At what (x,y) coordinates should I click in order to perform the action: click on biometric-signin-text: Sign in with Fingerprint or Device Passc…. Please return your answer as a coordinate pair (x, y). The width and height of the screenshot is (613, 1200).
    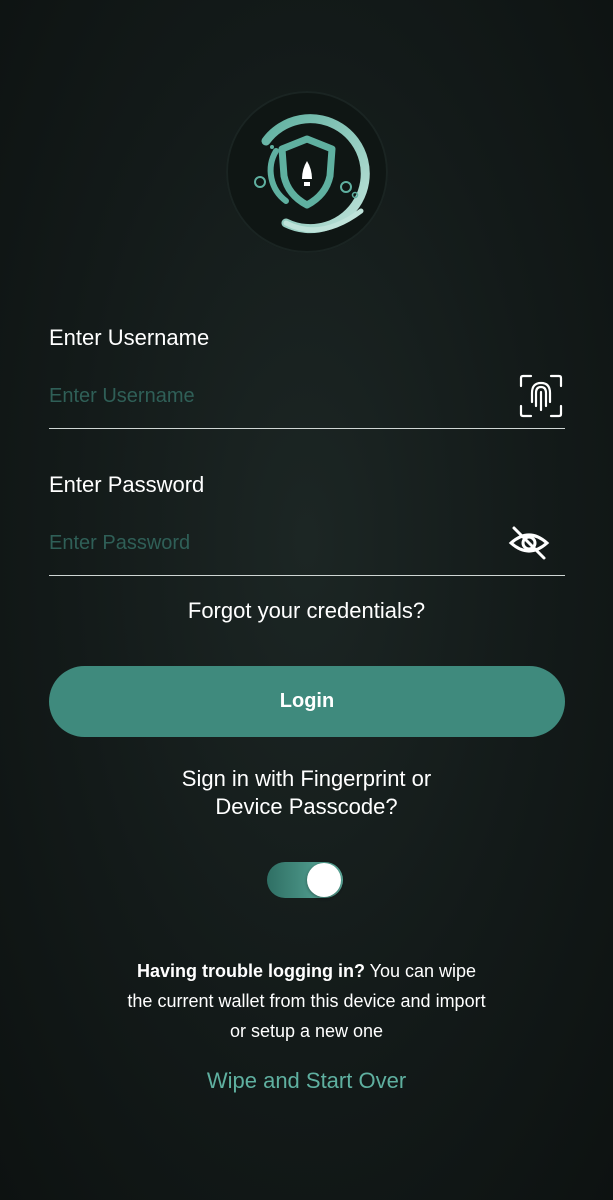
    Looking at the image, I should click on (306, 793).